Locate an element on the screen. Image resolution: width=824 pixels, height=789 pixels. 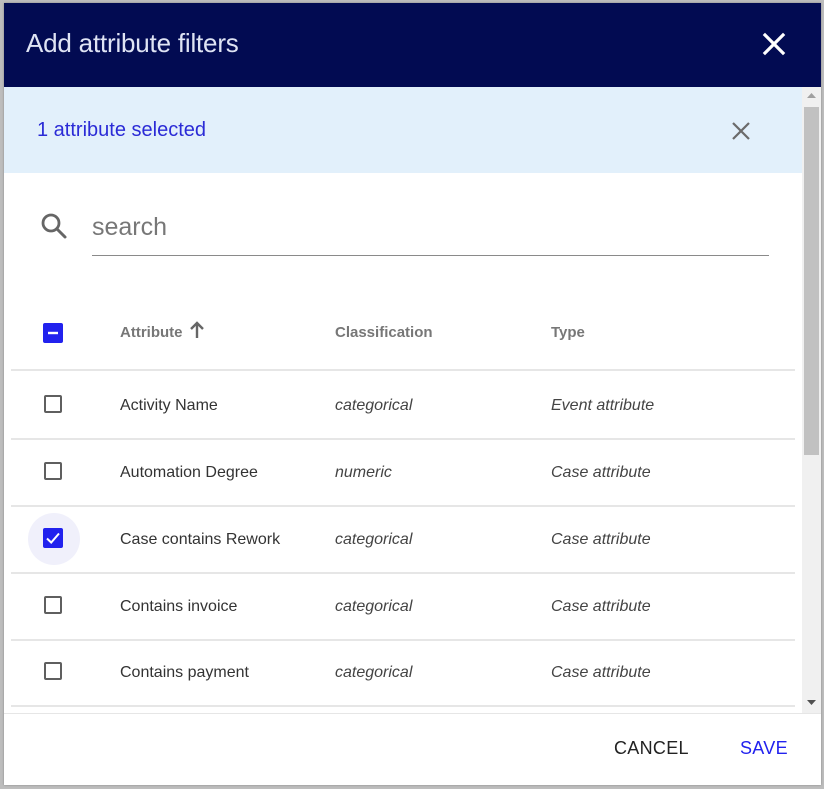
checkmark-icon is located at coordinates (53, 538).